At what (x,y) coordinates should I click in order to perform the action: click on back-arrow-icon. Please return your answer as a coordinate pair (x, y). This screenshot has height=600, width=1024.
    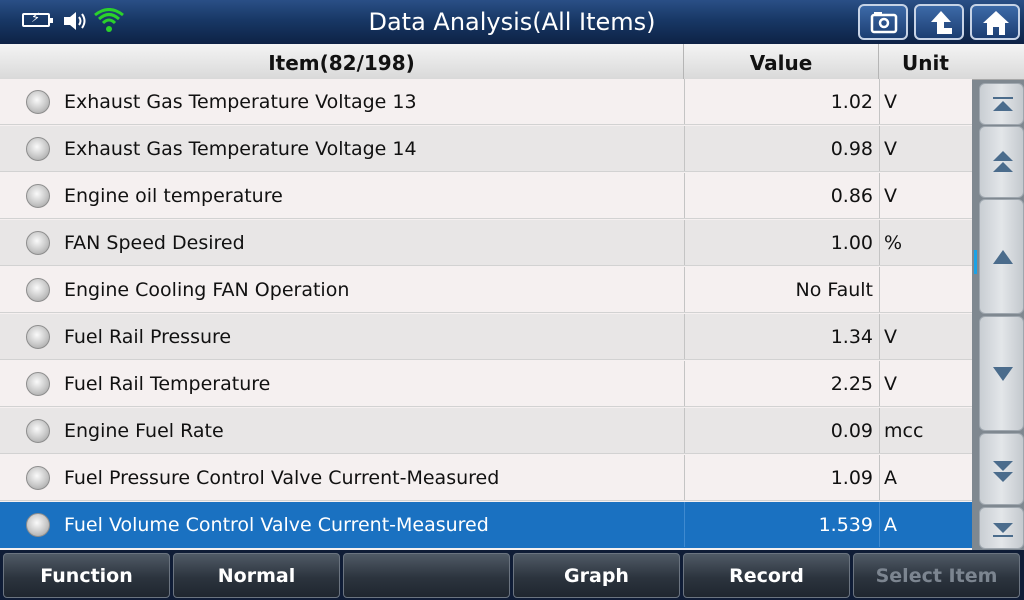
    Looking at the image, I should click on (941, 22).